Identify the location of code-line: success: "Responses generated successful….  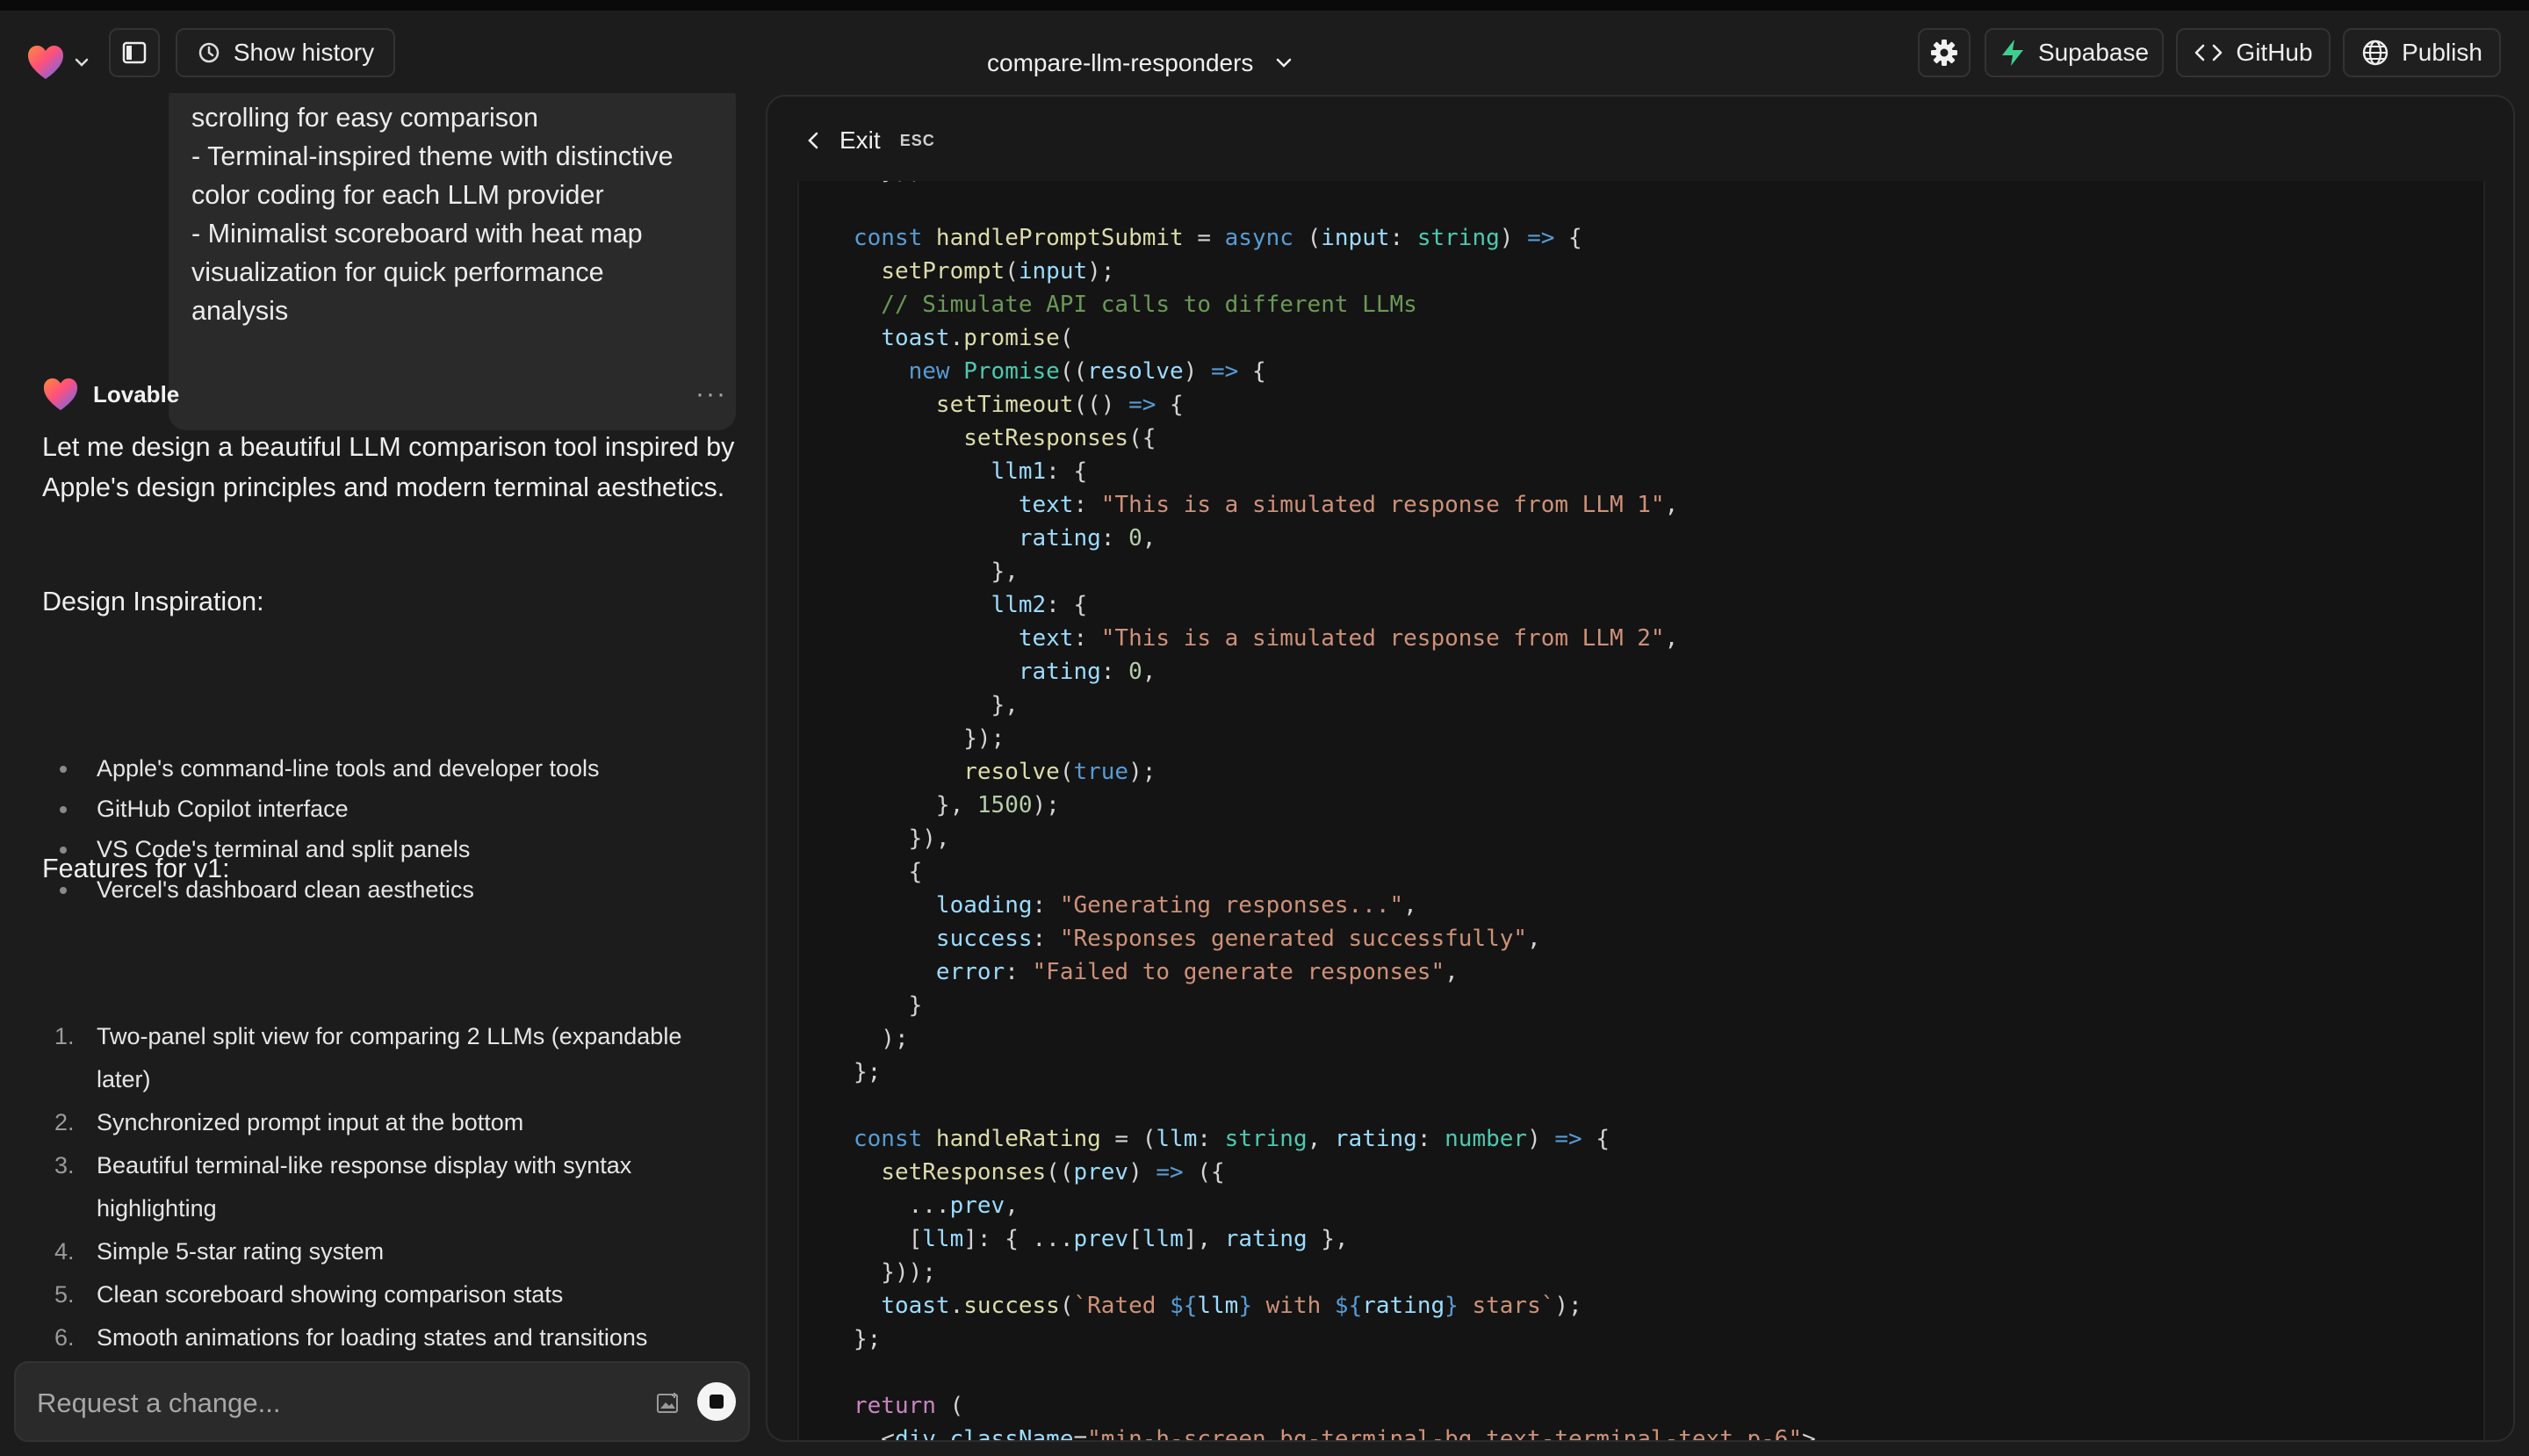
(1335, 938).